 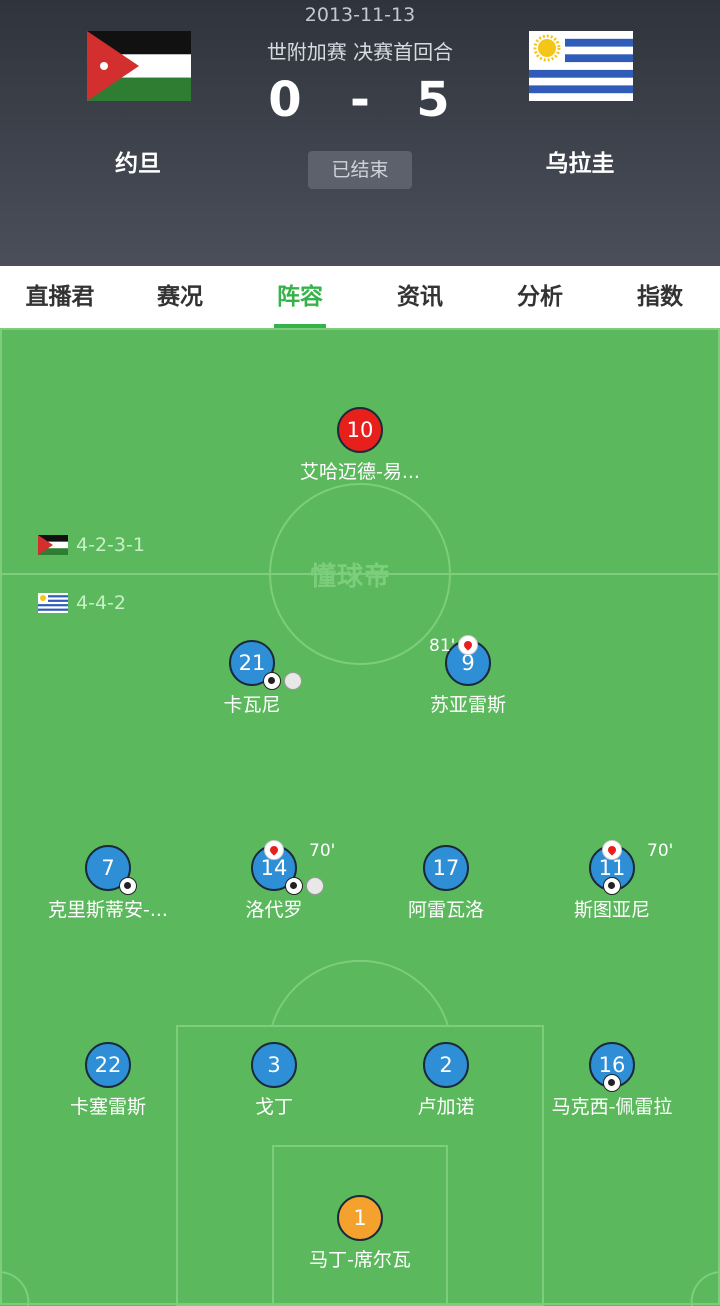 What do you see at coordinates (433, 100) in the screenshot?
I see `away-score: 5` at bounding box center [433, 100].